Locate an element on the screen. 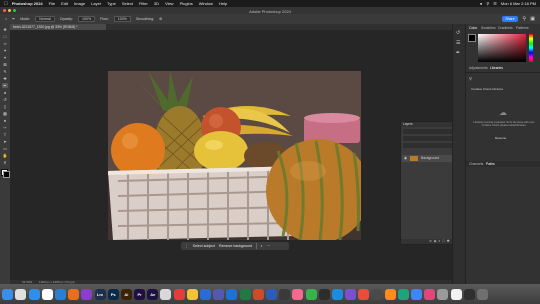  home-icon: ⌂ is located at coordinates (6, 19).